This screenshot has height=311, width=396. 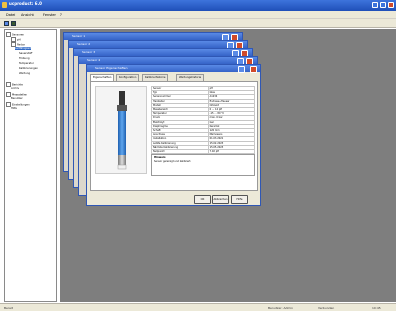 What do you see at coordinates (253, 69) in the screenshot?
I see `window-close-icon` at bounding box center [253, 69].